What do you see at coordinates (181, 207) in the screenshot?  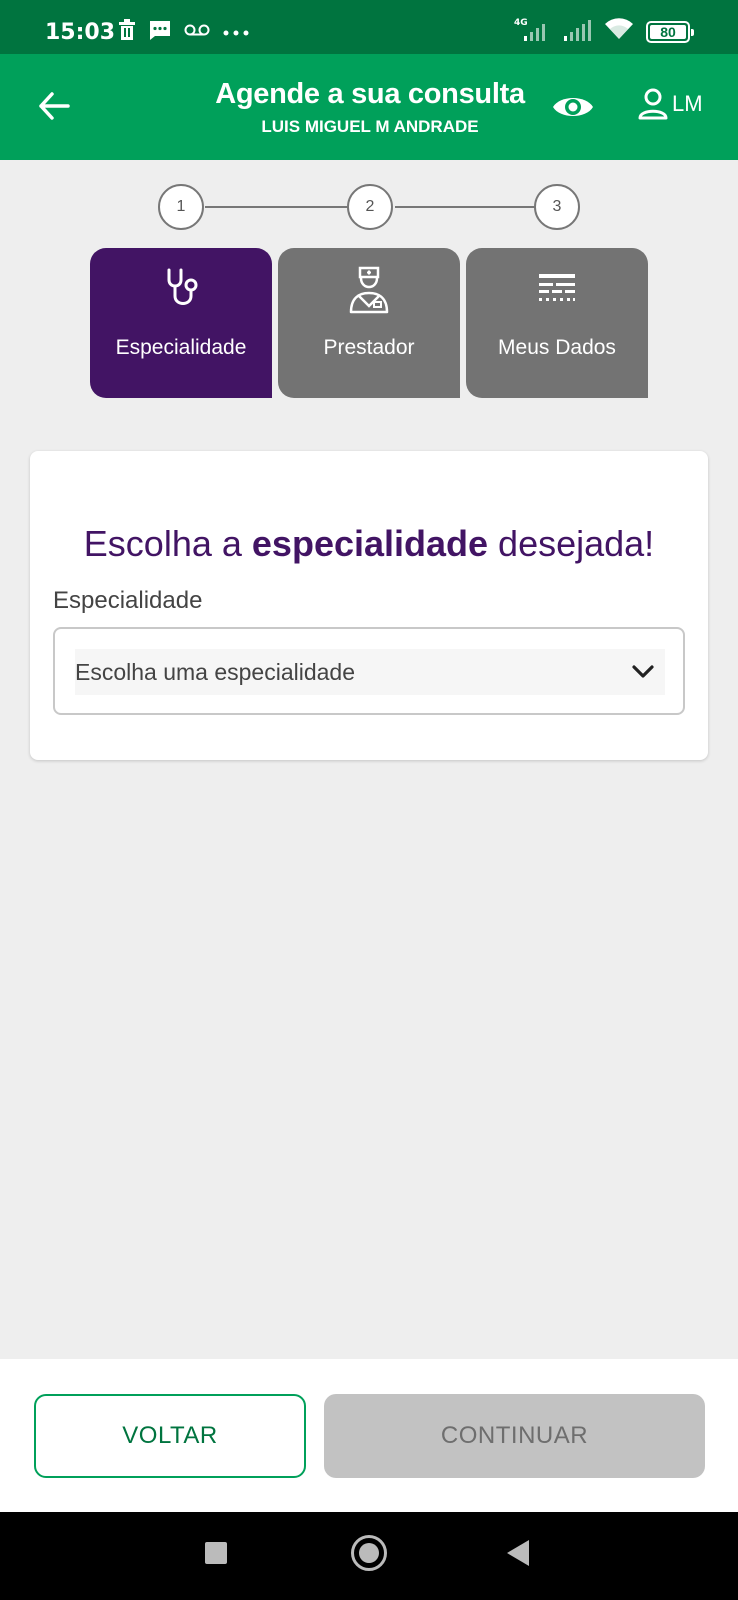 I see `step-1: 1` at bounding box center [181, 207].